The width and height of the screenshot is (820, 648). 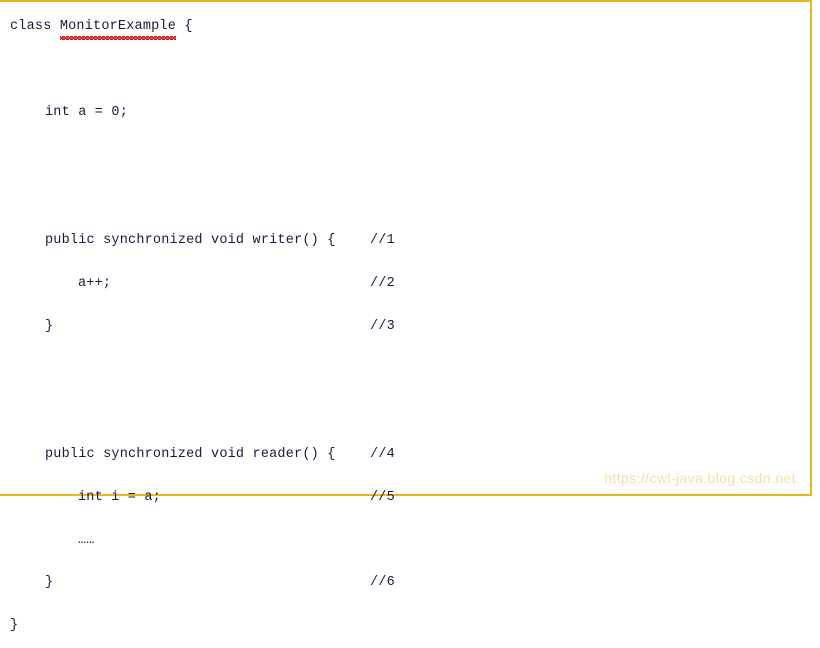 I want to click on code-line-text: public synchronized void writer() {, so click(x=190, y=240).